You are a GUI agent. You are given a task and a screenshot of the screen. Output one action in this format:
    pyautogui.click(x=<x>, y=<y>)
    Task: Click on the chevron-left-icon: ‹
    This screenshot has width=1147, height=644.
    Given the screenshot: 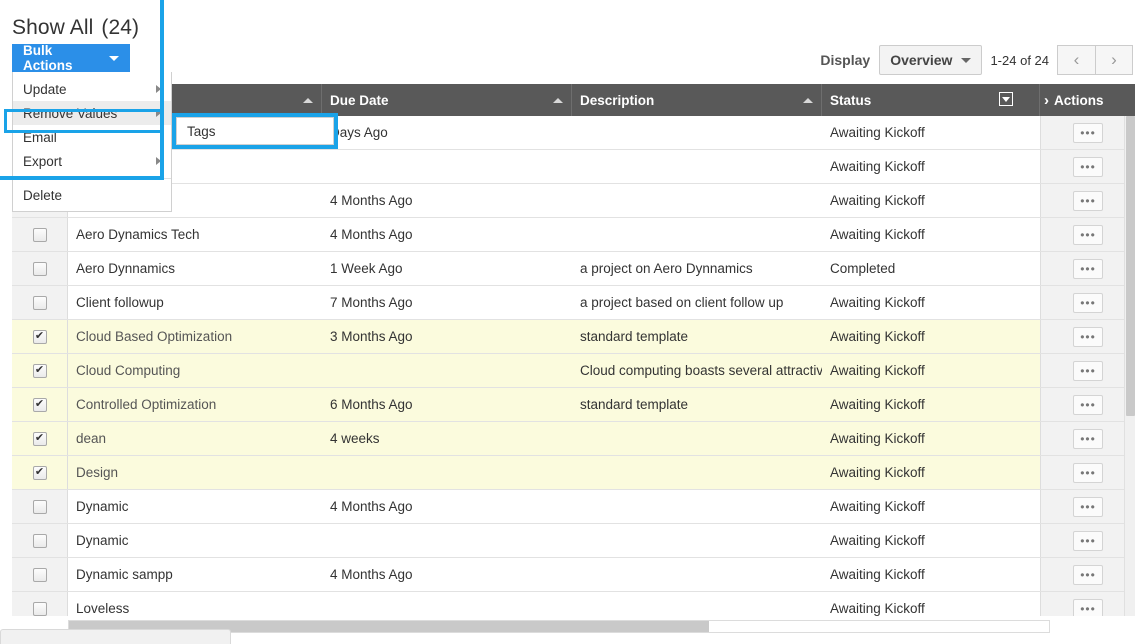 What is the action you would take?
    pyautogui.click(x=1076, y=59)
    